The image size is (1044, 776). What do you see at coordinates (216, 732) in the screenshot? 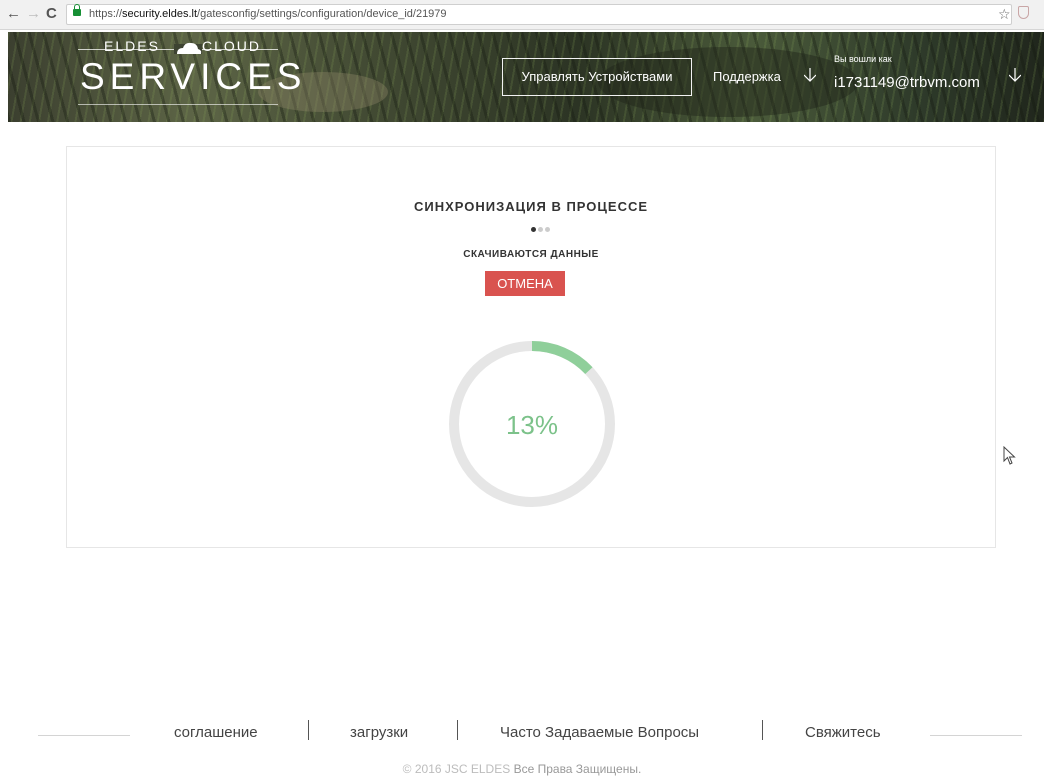
I see `footer-link-agreement: соглашение` at bounding box center [216, 732].